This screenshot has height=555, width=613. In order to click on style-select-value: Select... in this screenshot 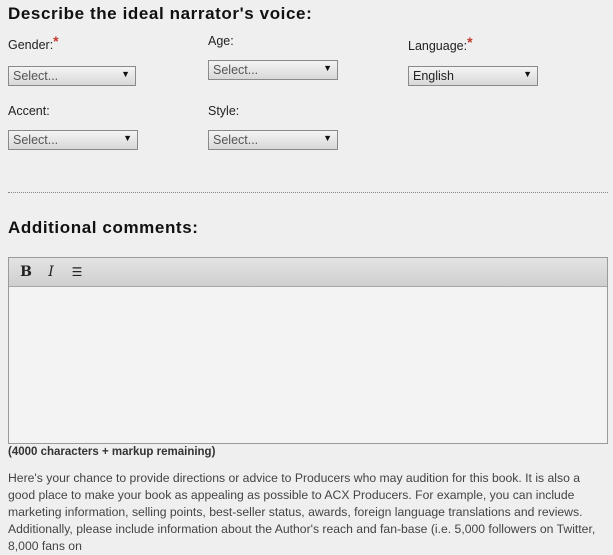, I will do `click(236, 140)`.